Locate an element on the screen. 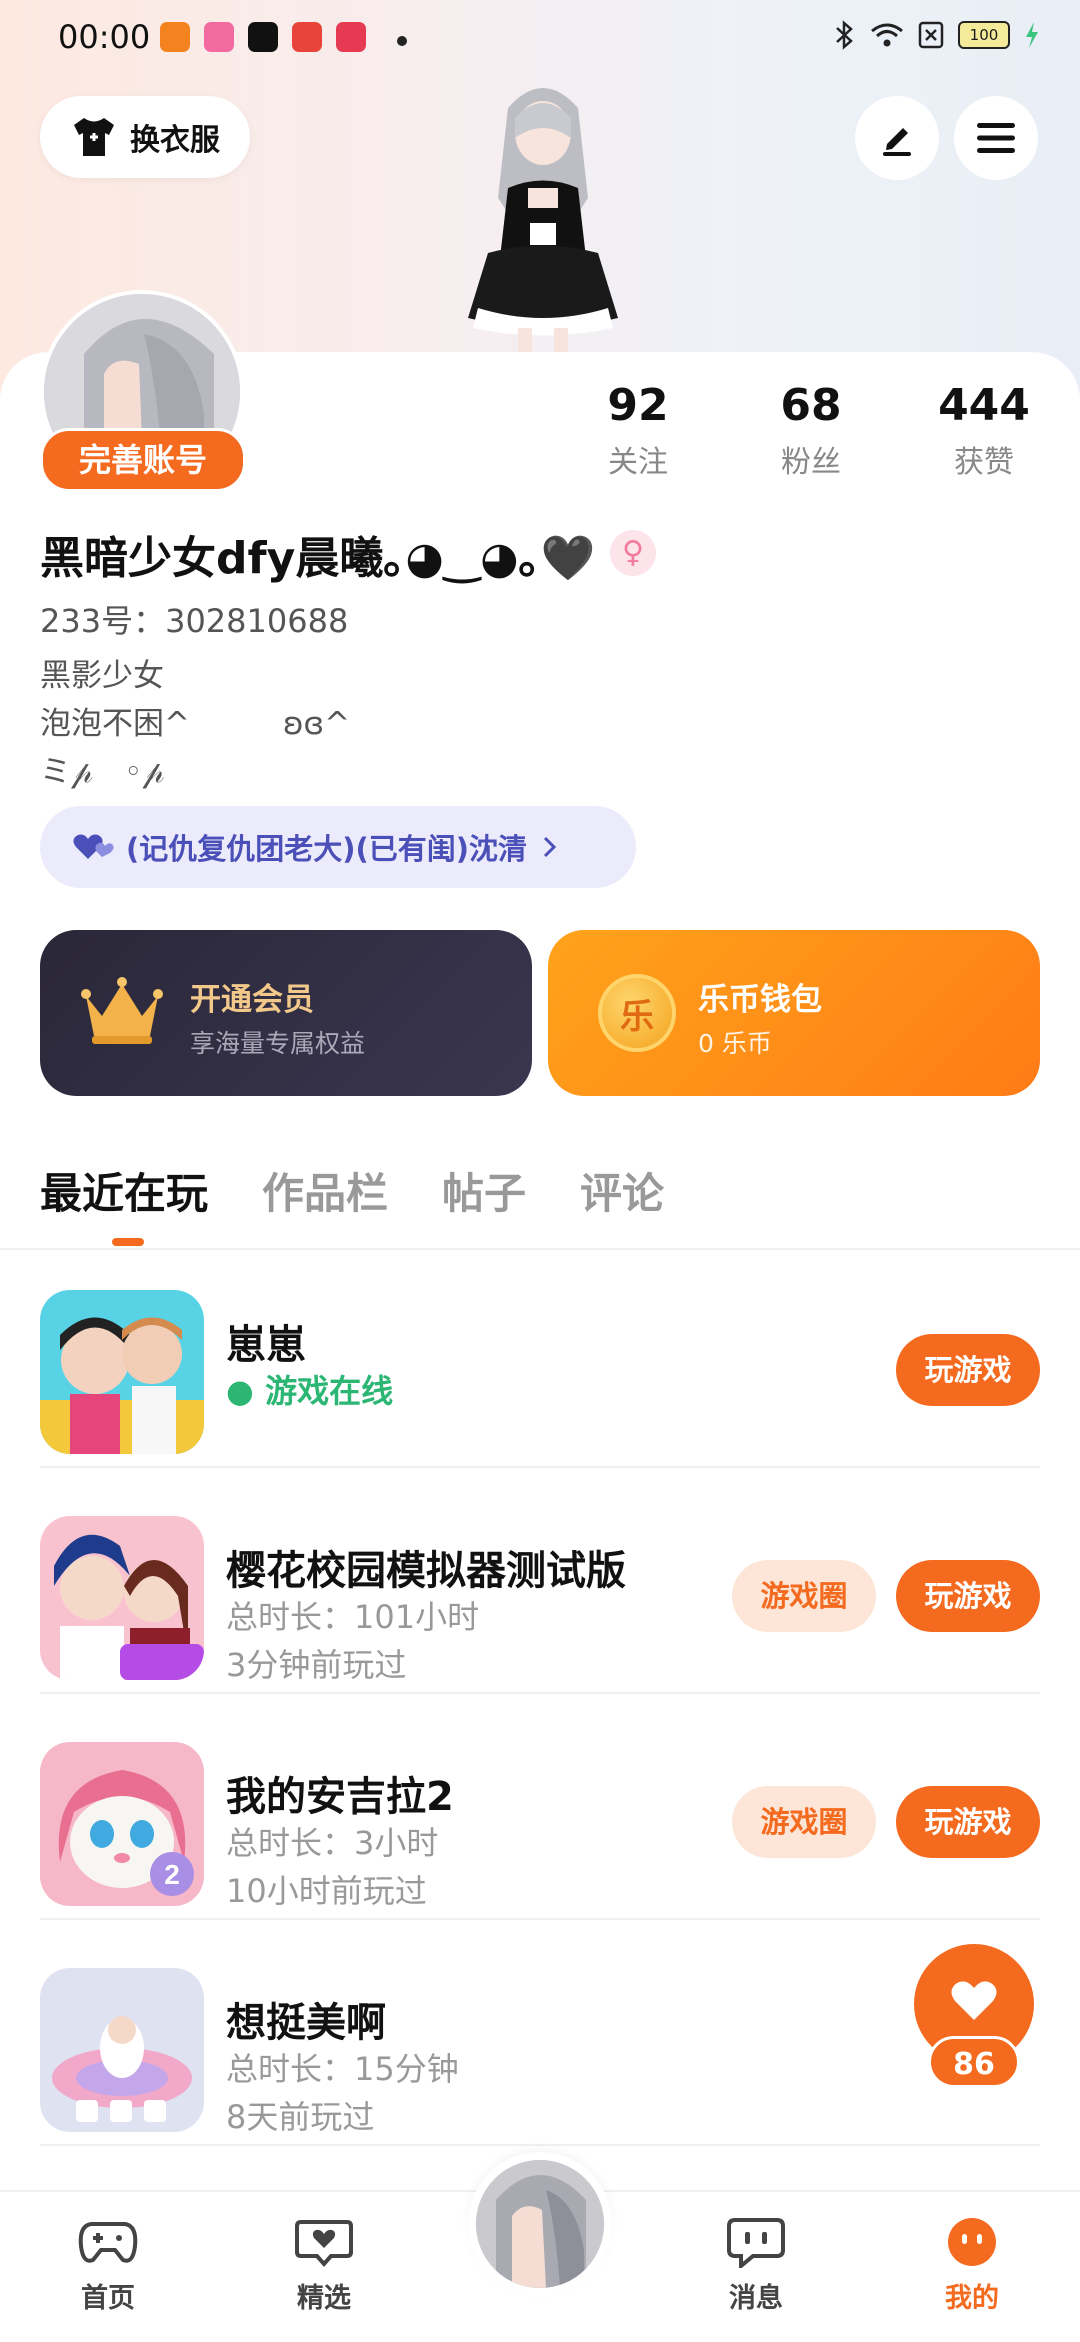 The width and height of the screenshot is (1080, 2342). stat-following: 92 关注 is located at coordinates (638, 430).